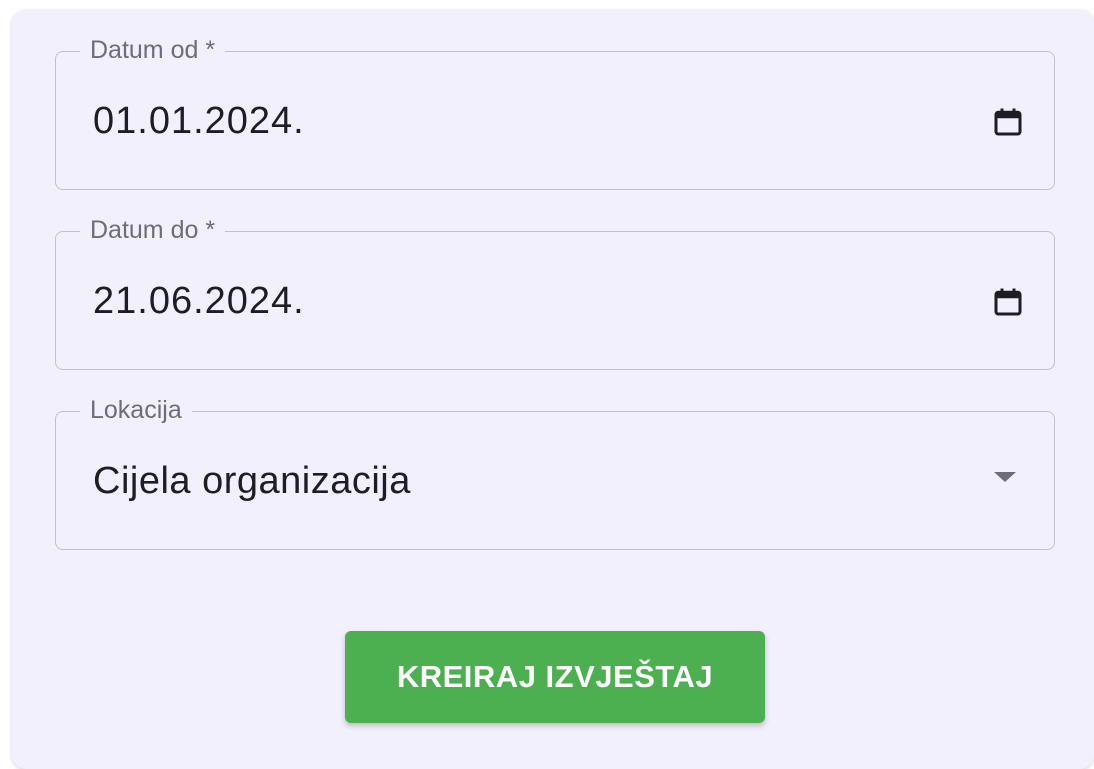  Describe the element at coordinates (252, 481) in the screenshot. I see `location-selected-value: Cijela organizacija` at that location.